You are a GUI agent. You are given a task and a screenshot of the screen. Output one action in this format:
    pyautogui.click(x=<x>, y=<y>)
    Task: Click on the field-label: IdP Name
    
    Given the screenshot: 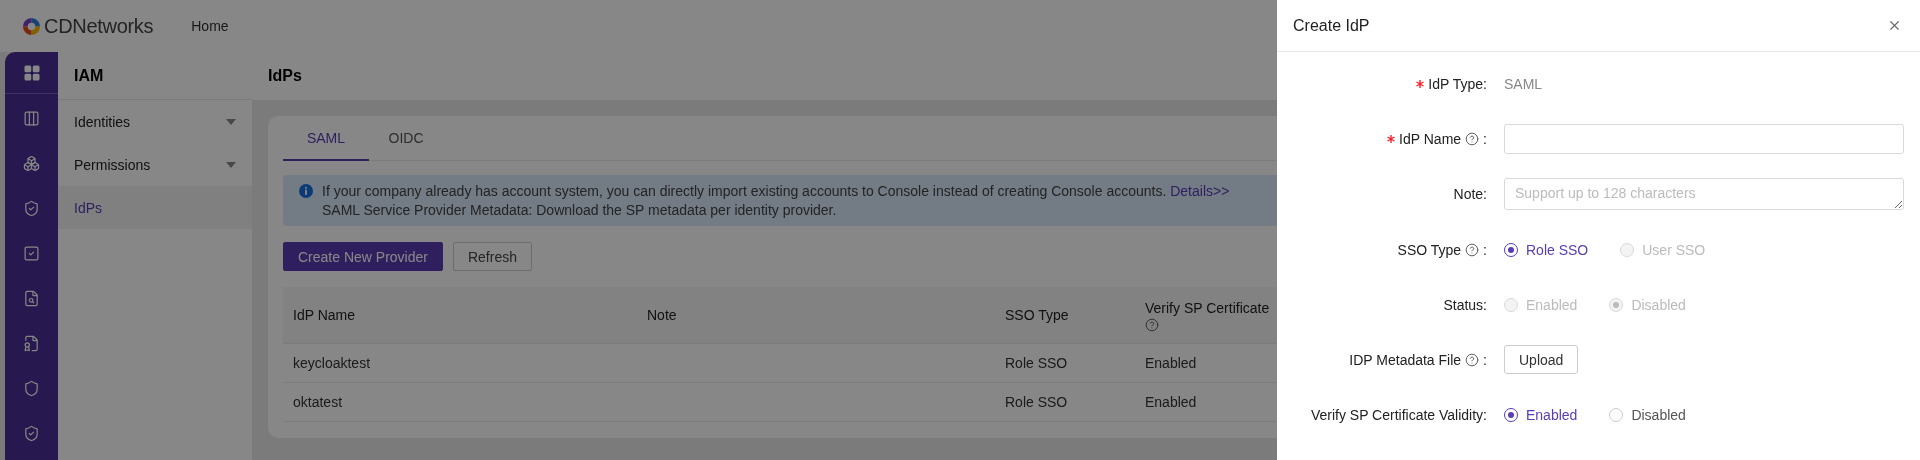 What is the action you would take?
    pyautogui.click(x=1430, y=138)
    